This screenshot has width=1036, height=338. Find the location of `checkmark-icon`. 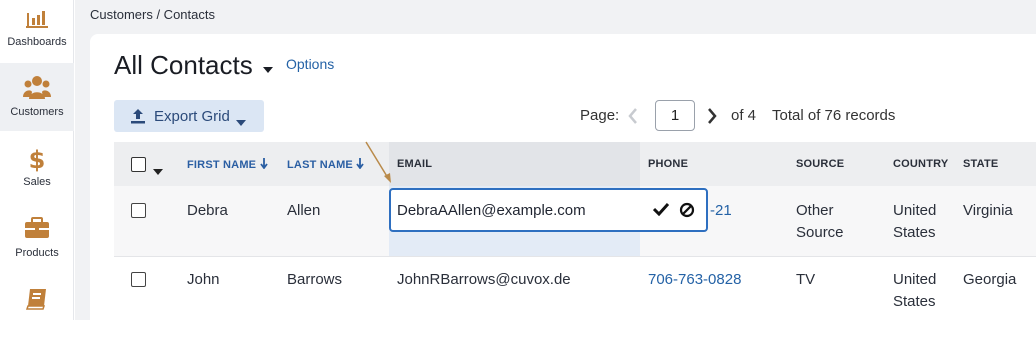

checkmark-icon is located at coordinates (661, 211).